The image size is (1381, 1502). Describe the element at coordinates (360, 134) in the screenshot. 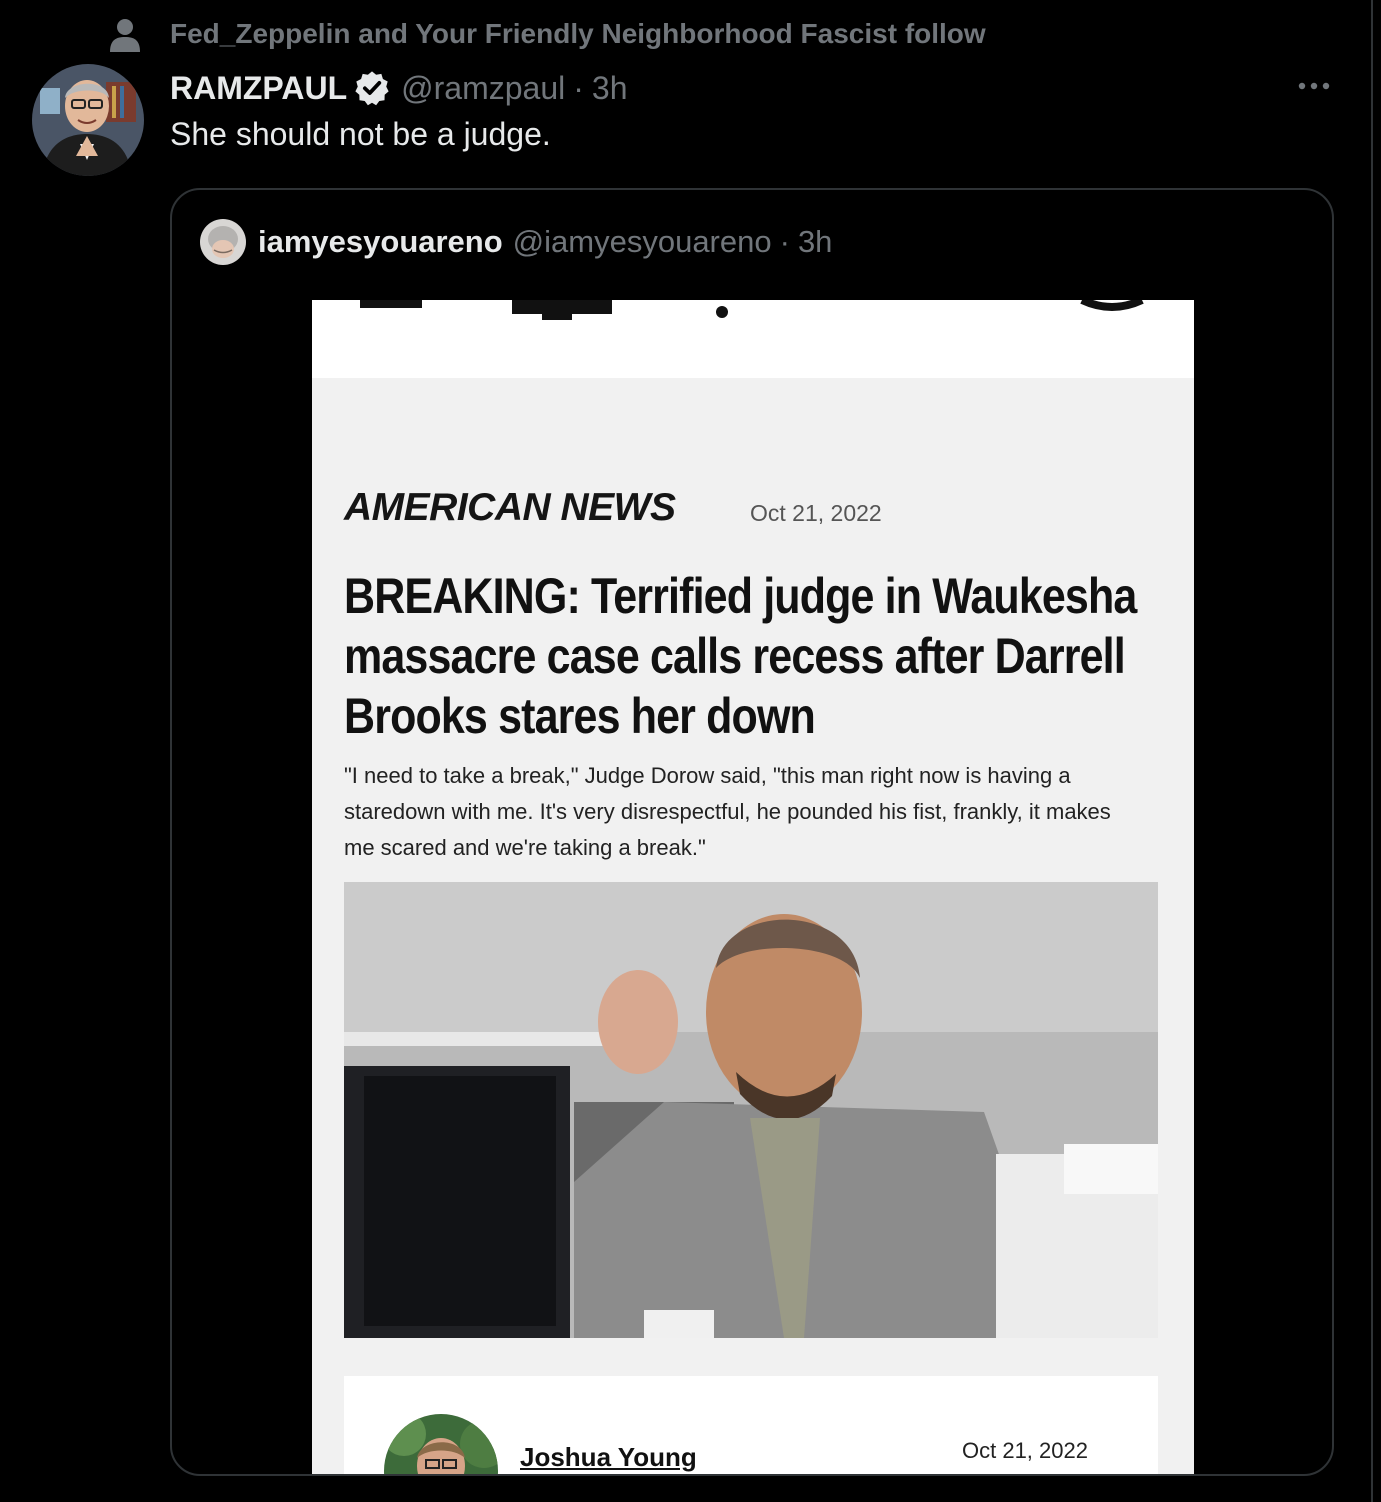

I see `tweet-text: She should not be a judge.` at that location.